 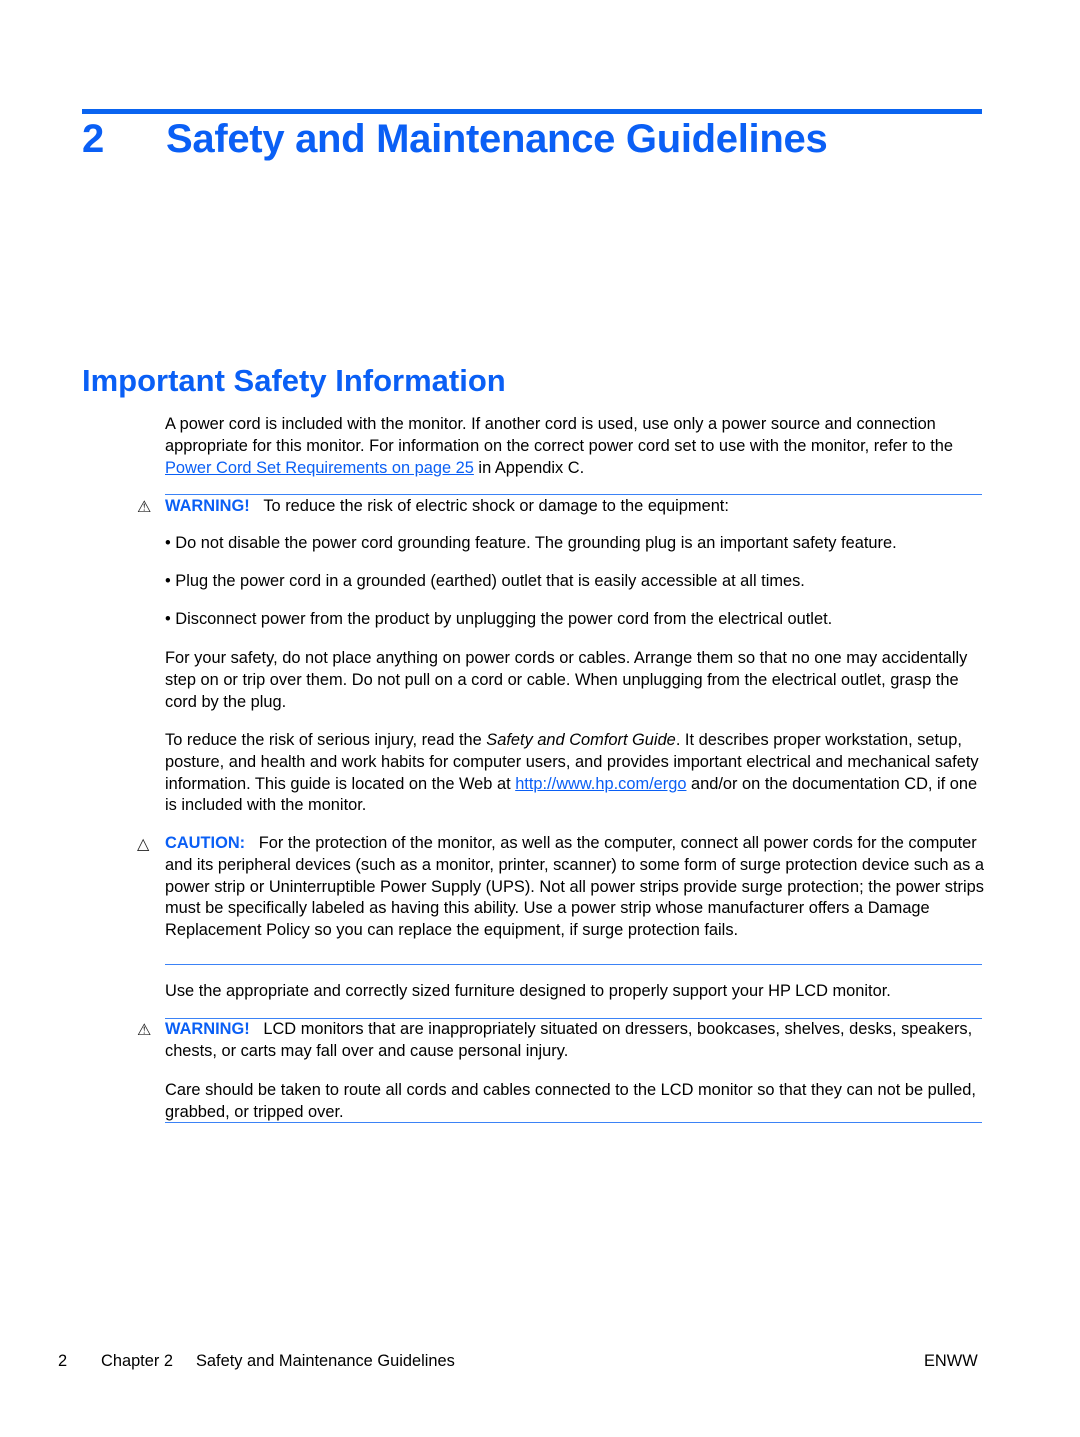 I want to click on chapter-rule, so click(x=532, y=111).